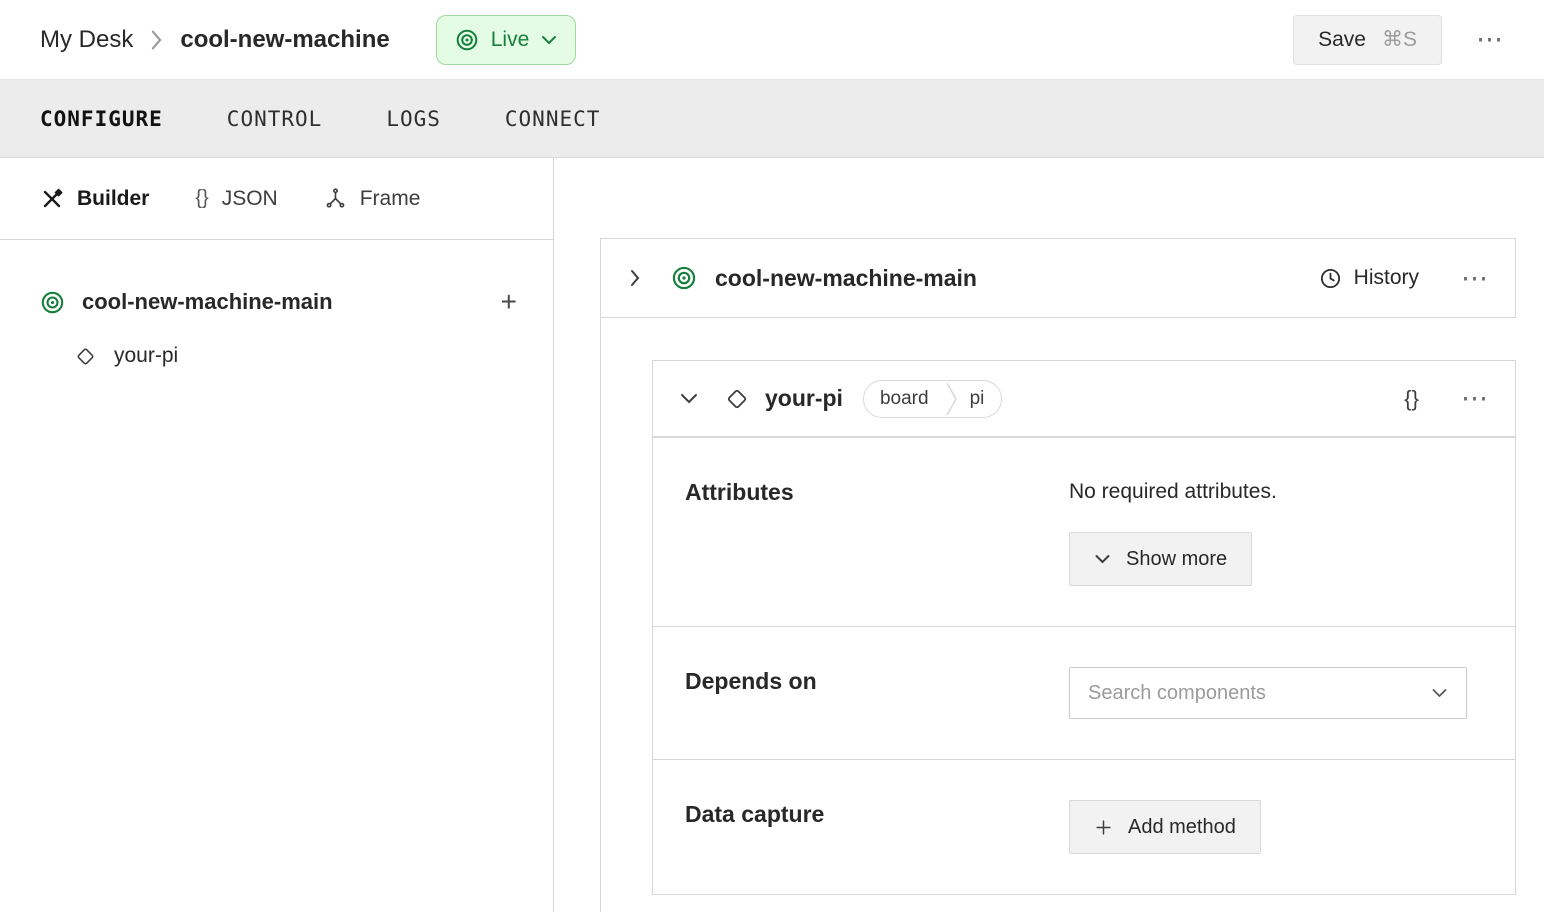 The width and height of the screenshot is (1544, 912). I want to click on attributes-label: Attributes, so click(739, 492).